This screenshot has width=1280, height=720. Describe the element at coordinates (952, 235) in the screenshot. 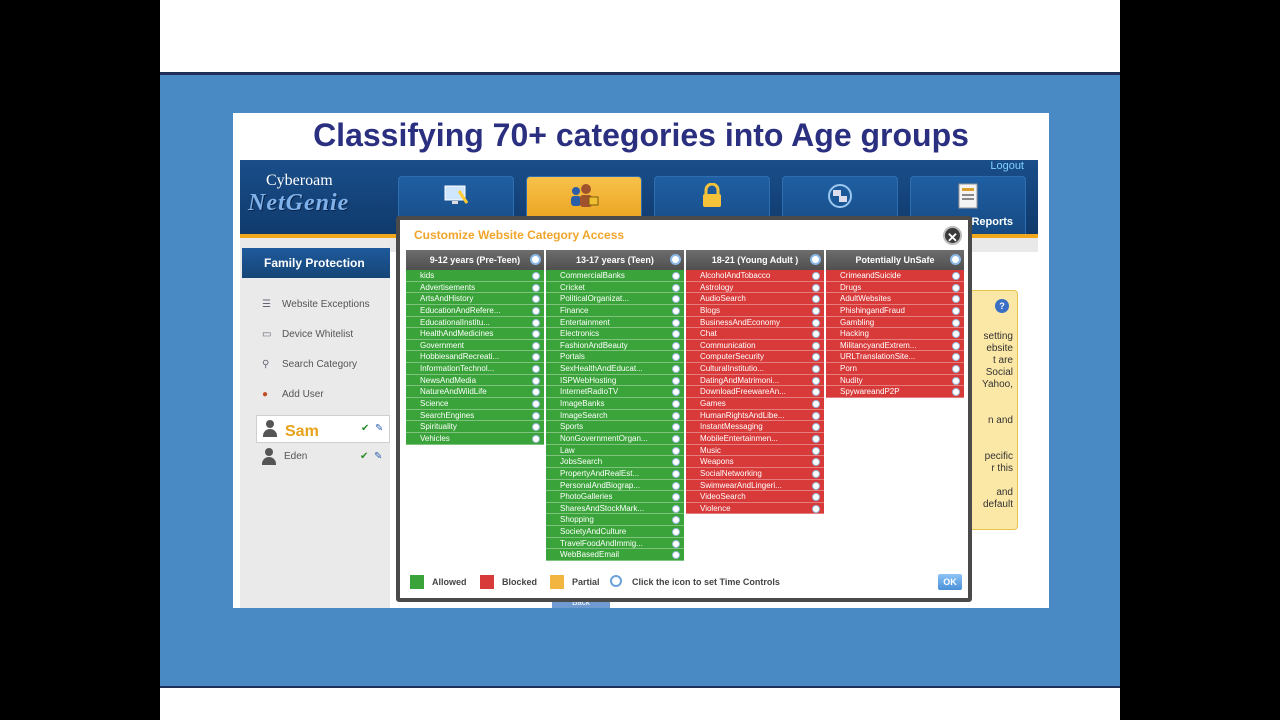

I see `close-icon: ✕` at that location.